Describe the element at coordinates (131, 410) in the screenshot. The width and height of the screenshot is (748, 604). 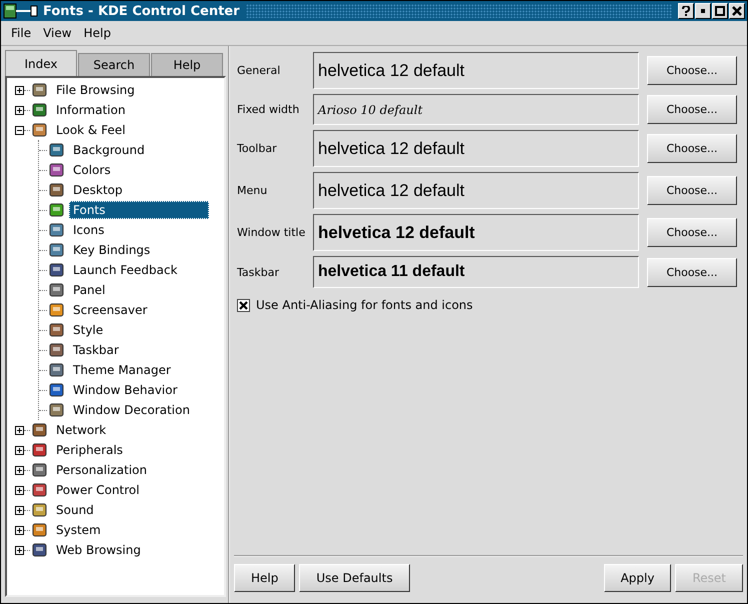
I see `tree-item: Window Decoration` at that location.